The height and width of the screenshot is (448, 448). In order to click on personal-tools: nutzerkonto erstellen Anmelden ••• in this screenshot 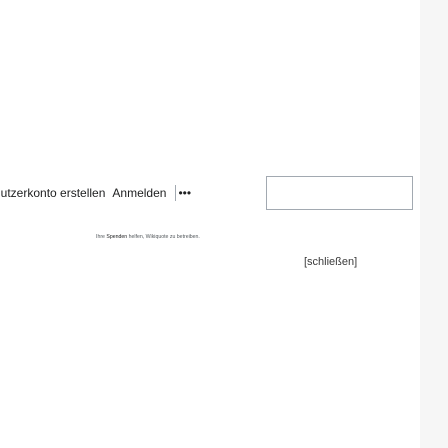, I will do `click(96, 193)`.